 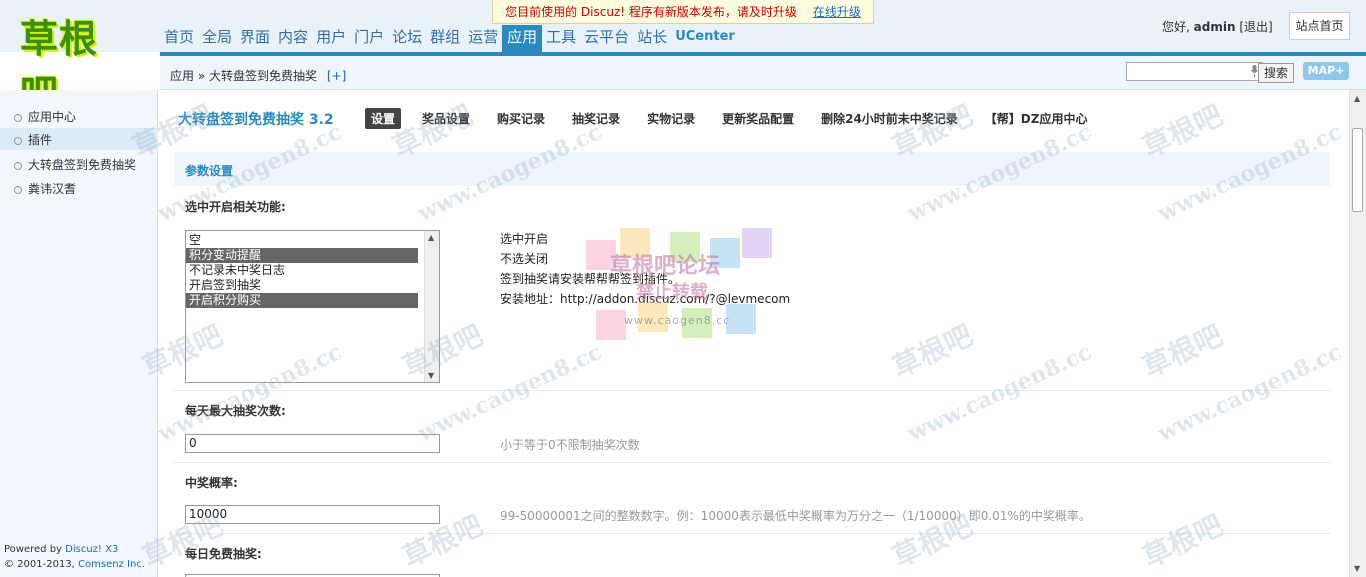 What do you see at coordinates (431, 306) in the screenshot?
I see `listbox-scrollbar: ▲ ▼` at bounding box center [431, 306].